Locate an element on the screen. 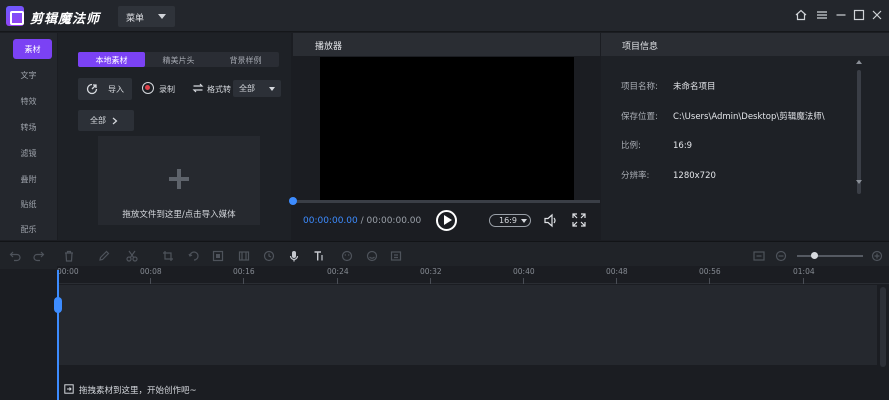  info-key: 比例: is located at coordinates (631, 146).